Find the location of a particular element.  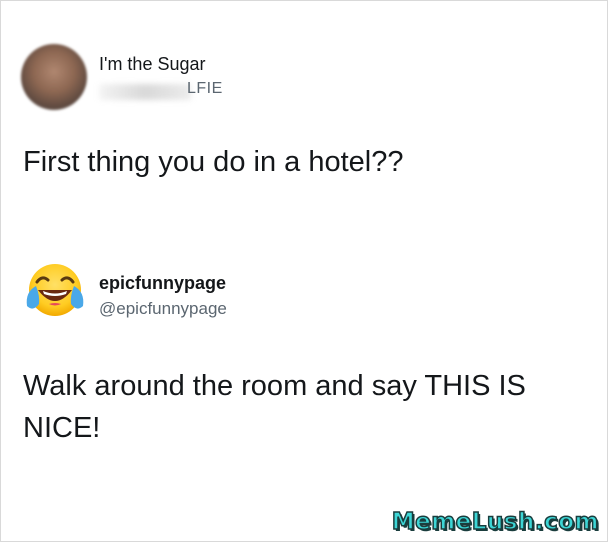

watermark: MemeLush.com is located at coordinates (495, 522).